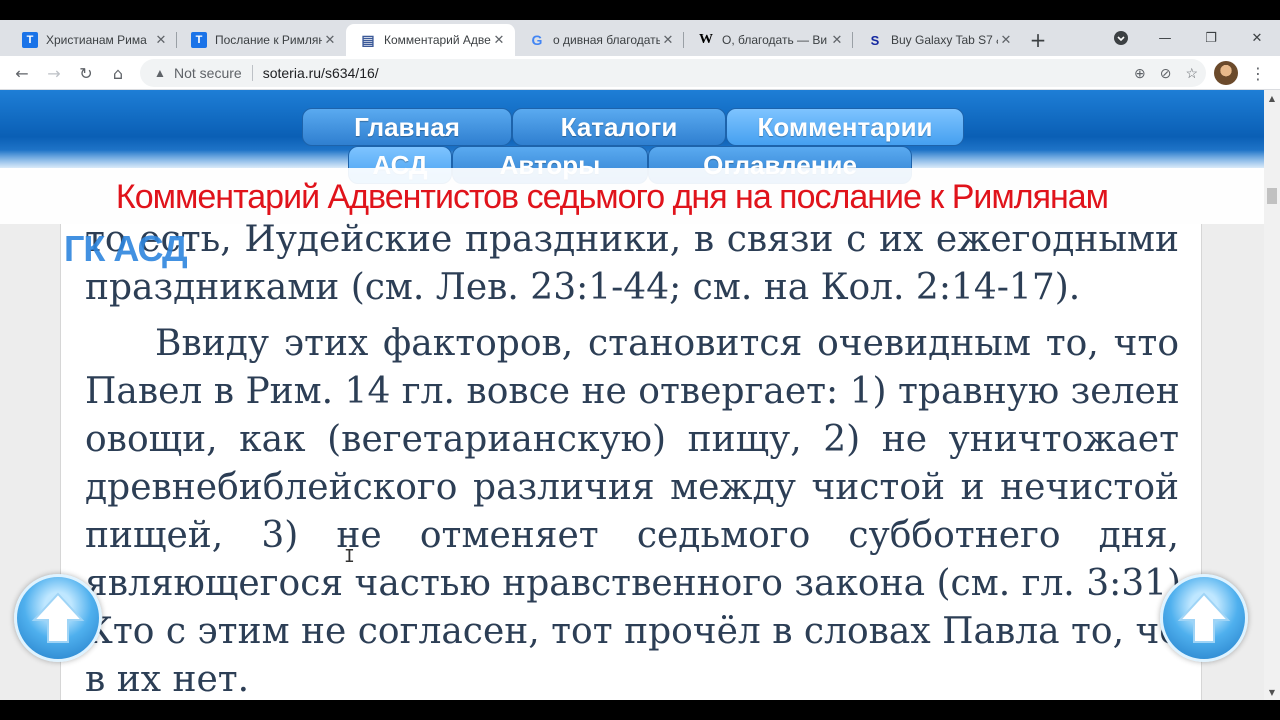  Describe the element at coordinates (268, 40) in the screenshot. I see `tab-title: Послание к Римлян` at that location.